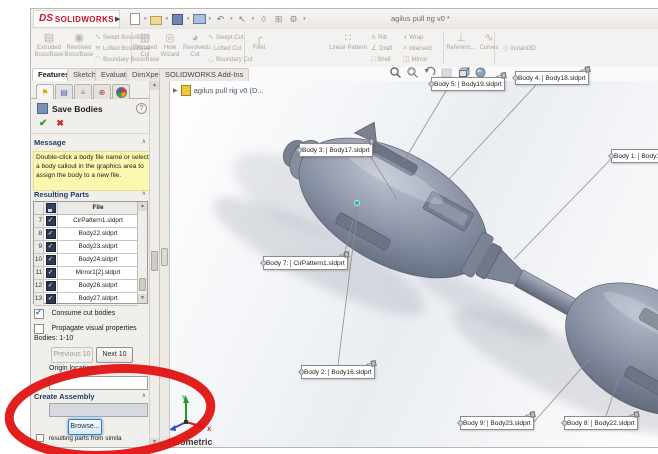  What do you see at coordinates (90, 142) in the screenshot?
I see `message-group-header: Message` at bounding box center [90, 142].